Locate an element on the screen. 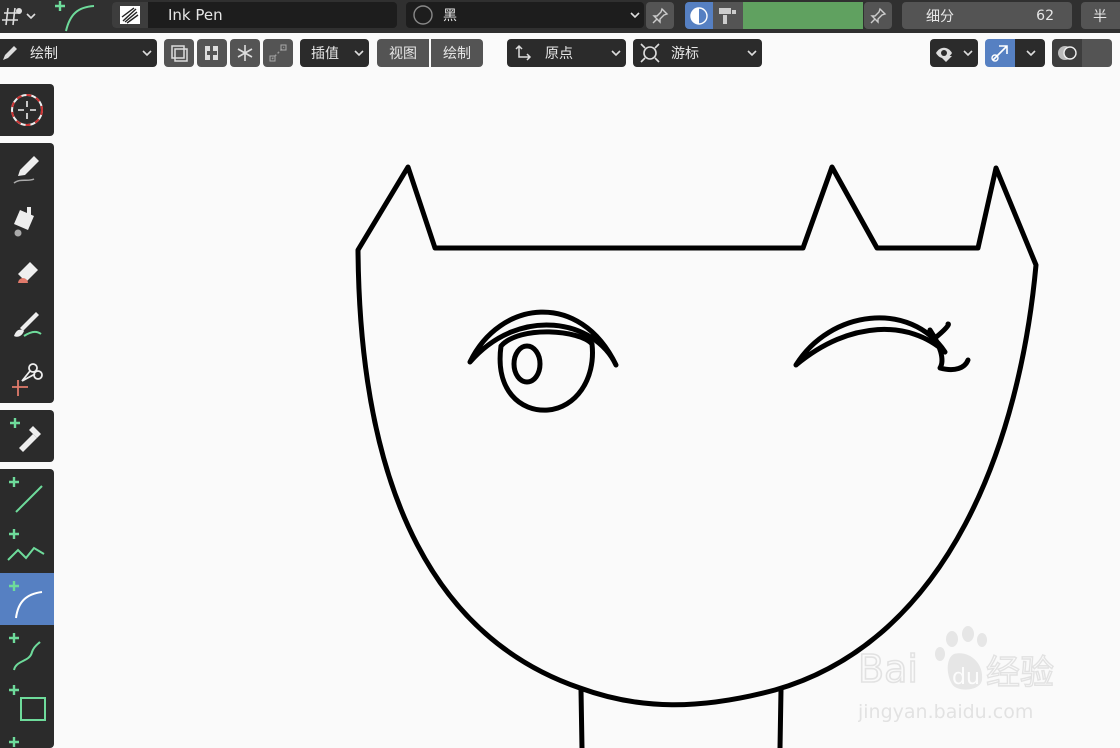 This screenshot has width=1120, height=748. polyline-tool is located at coordinates (27, 547).